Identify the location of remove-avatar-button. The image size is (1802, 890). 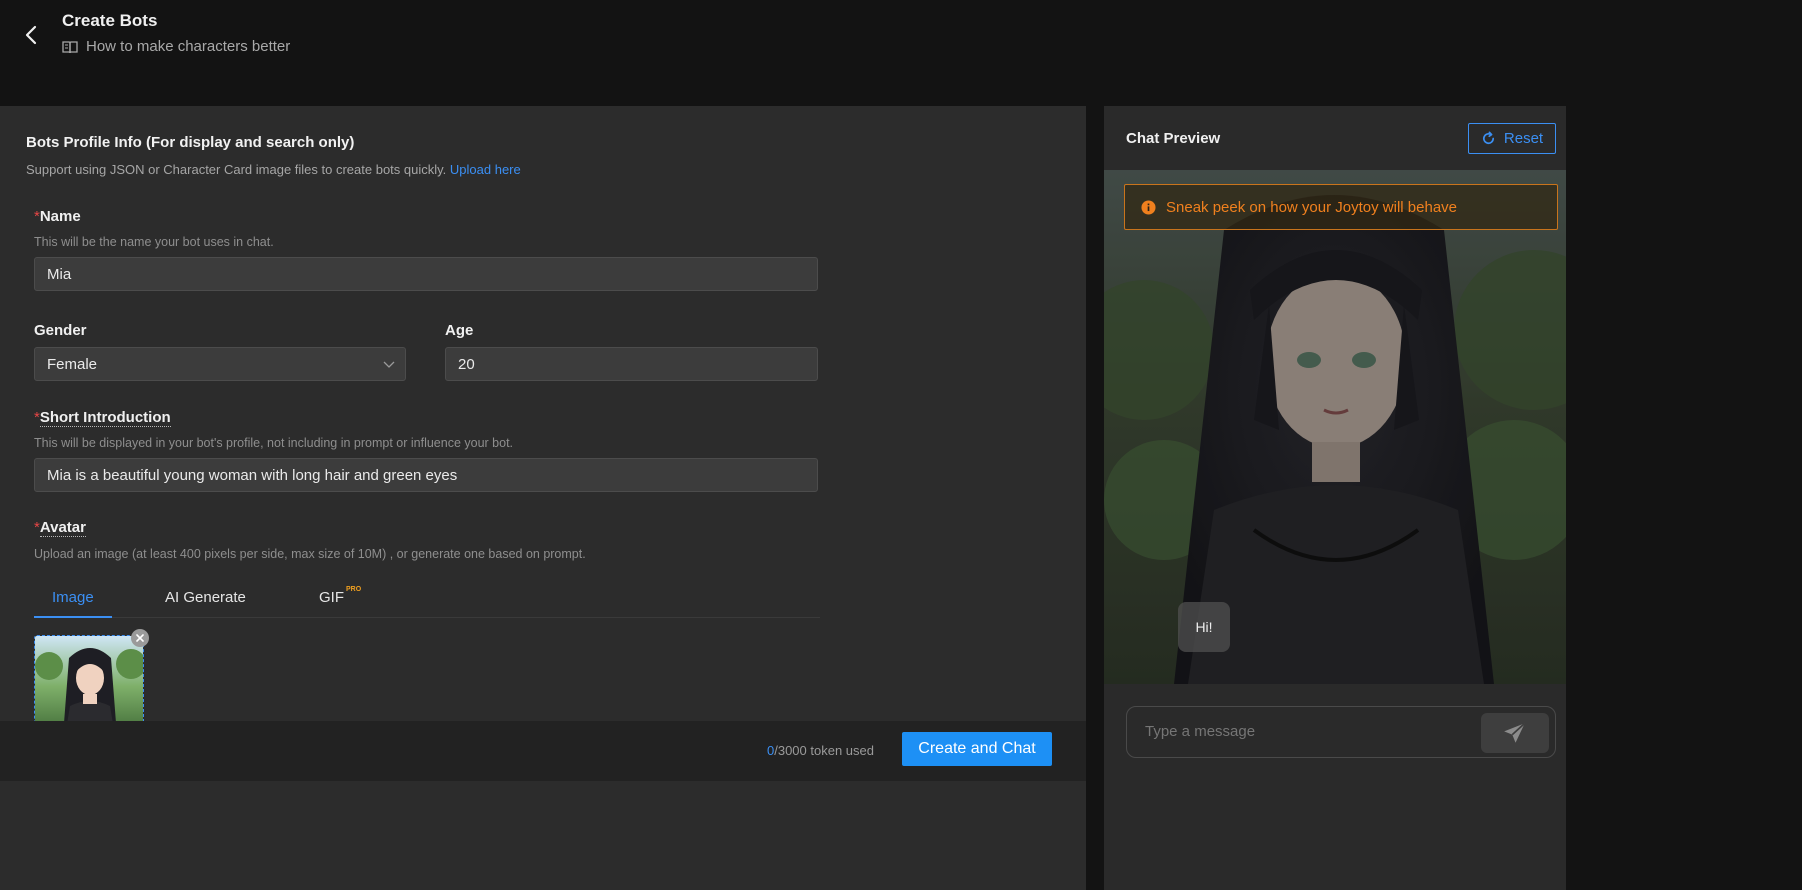
(140, 638).